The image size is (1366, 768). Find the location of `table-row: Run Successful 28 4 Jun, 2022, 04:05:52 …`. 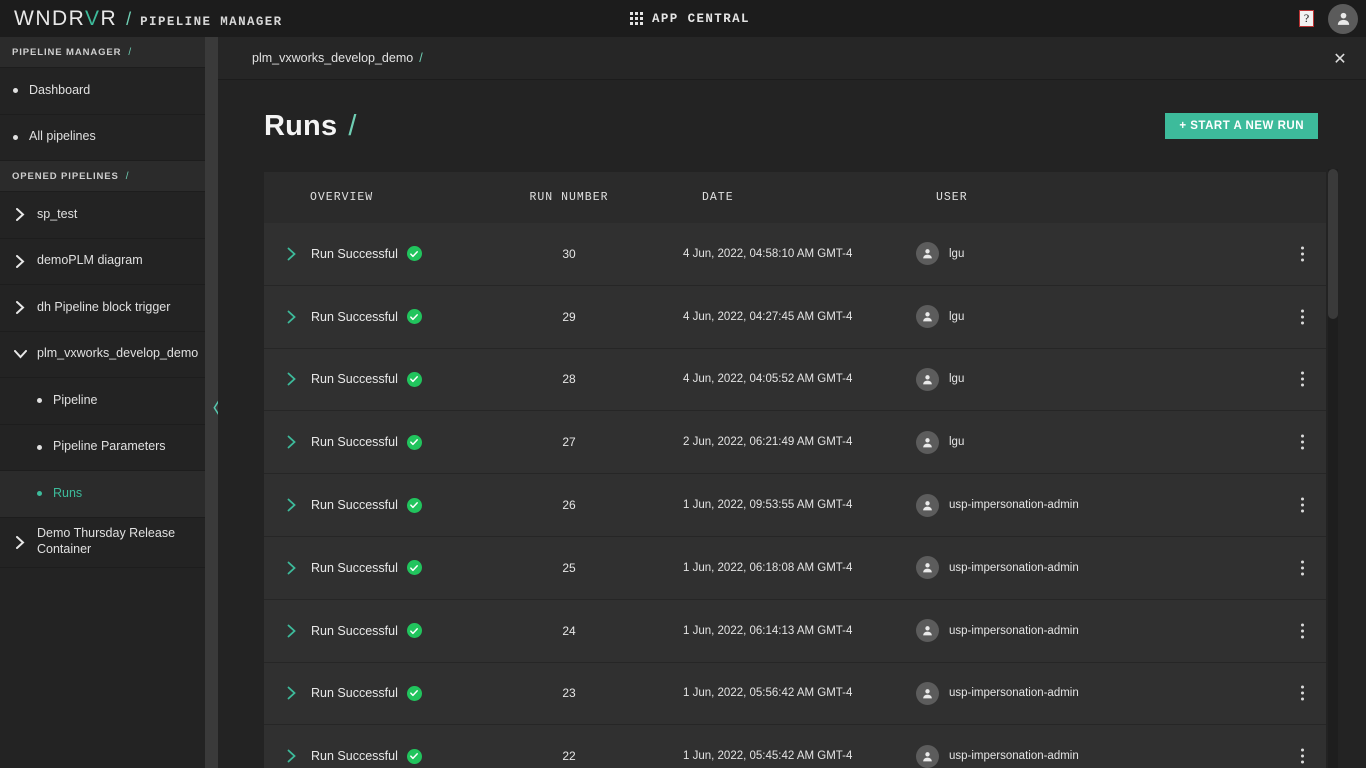

table-row: Run Successful 28 4 Jun, 2022, 04:05:52 … is located at coordinates (795, 380).